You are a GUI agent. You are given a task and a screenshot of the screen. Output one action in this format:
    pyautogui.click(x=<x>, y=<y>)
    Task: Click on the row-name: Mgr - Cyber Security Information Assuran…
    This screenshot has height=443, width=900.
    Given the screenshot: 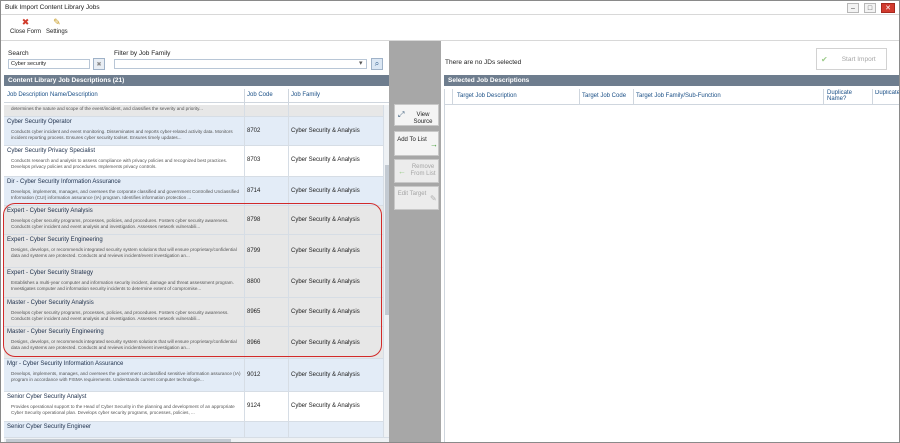 What is the action you would take?
    pyautogui.click(x=65, y=364)
    